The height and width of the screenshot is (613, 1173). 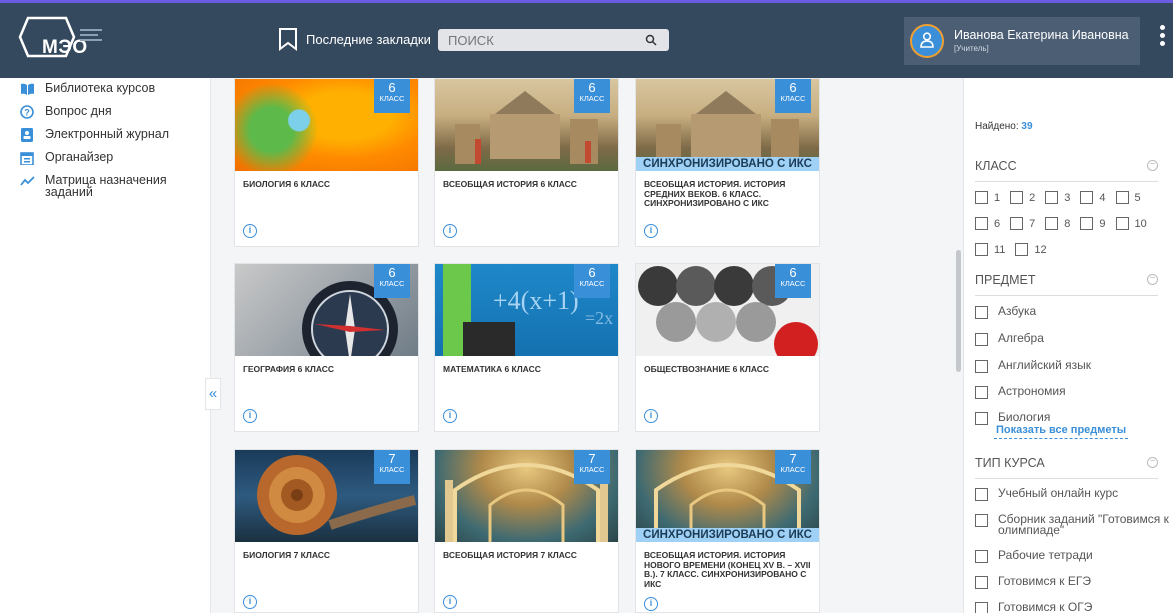 I want to click on sidebar-item-library: Библиотека курсов, so click(x=87, y=89).